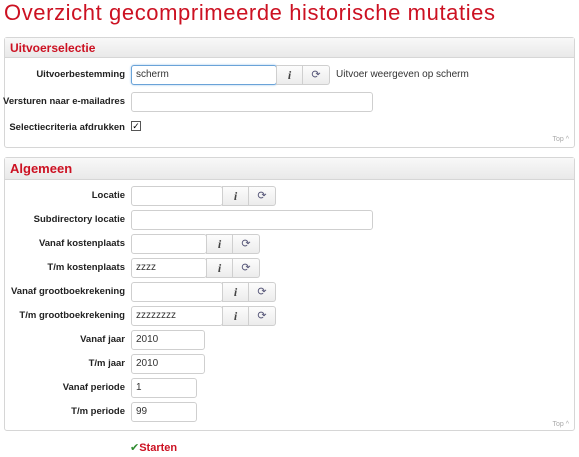 This screenshot has height=457, width=579. Describe the element at coordinates (64, 101) in the screenshot. I see `email-label: Versturen naar e-mailadres` at that location.